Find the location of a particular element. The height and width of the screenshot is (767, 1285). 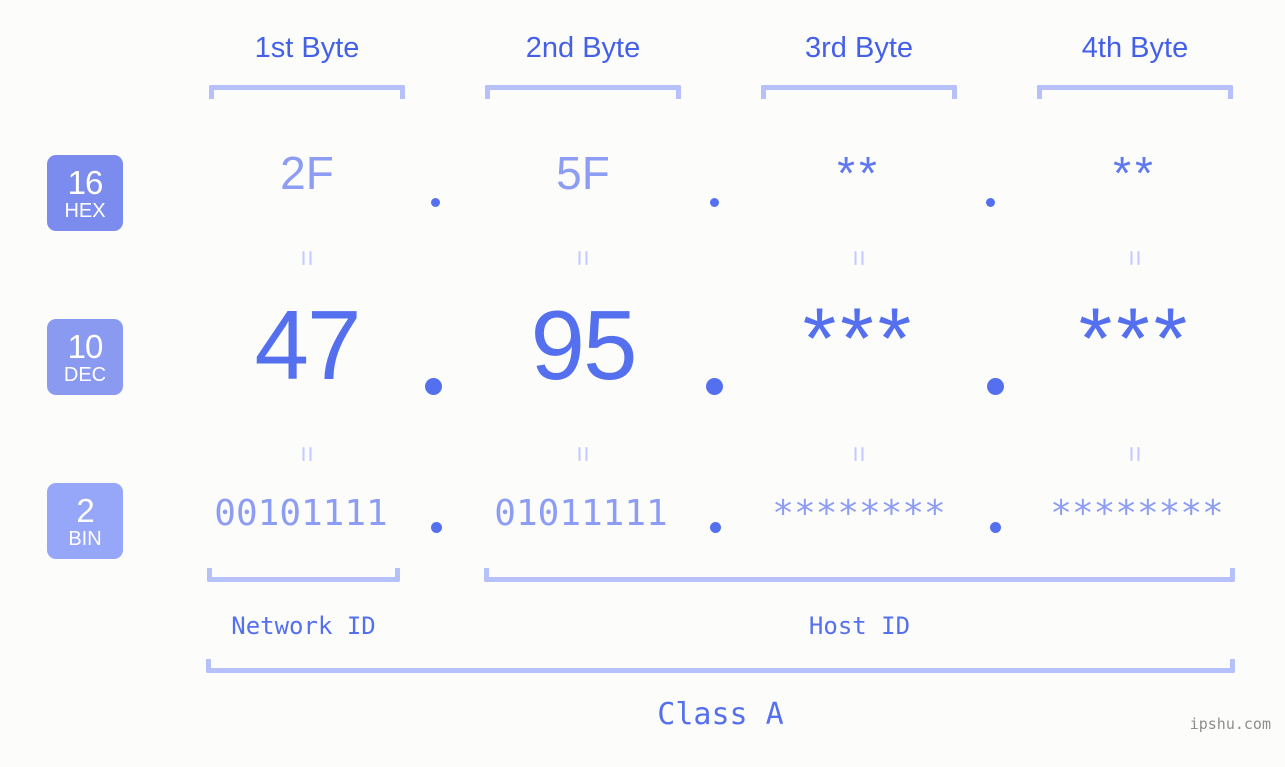

equals-connector-dec-bin-4: = is located at coordinates (1135, 454).